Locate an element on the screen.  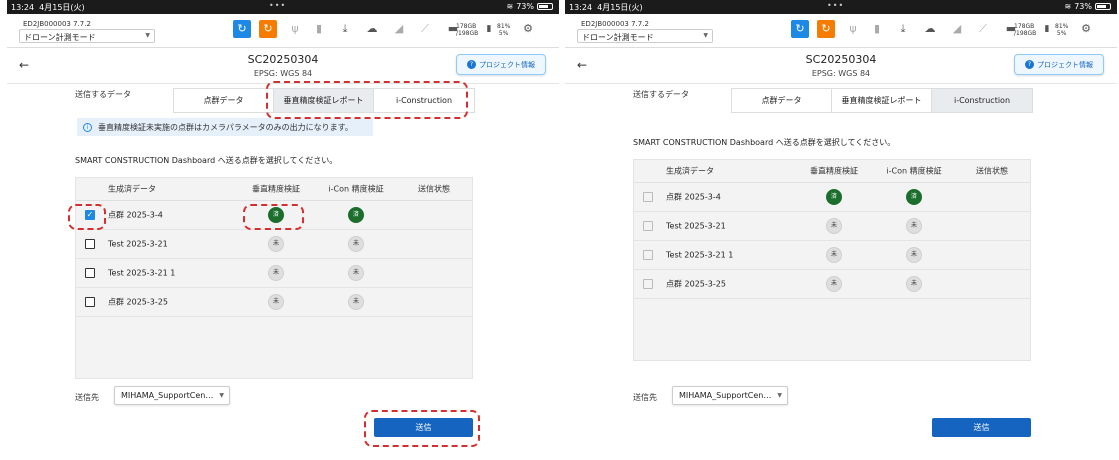
row-name: Test 2025-3-21 is located at coordinates (696, 226).